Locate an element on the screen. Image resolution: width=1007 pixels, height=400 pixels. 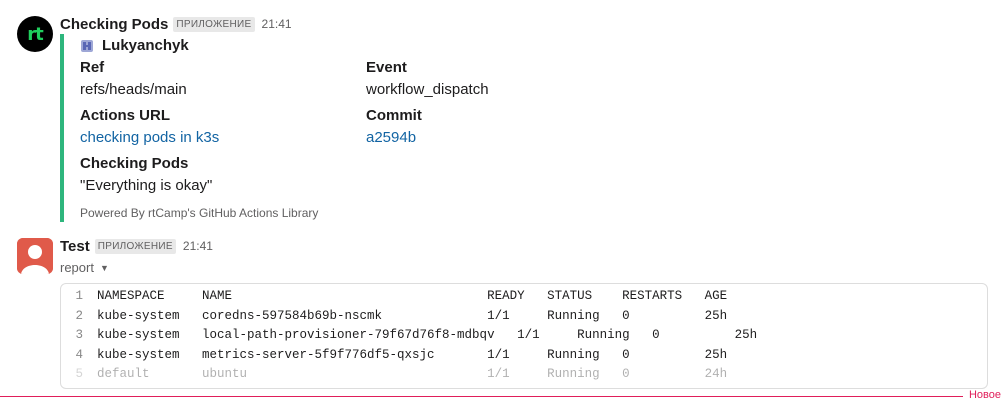
message-header: Test ПРИЛОЖЕНИЕ 21:41 is located at coordinates (136, 246).